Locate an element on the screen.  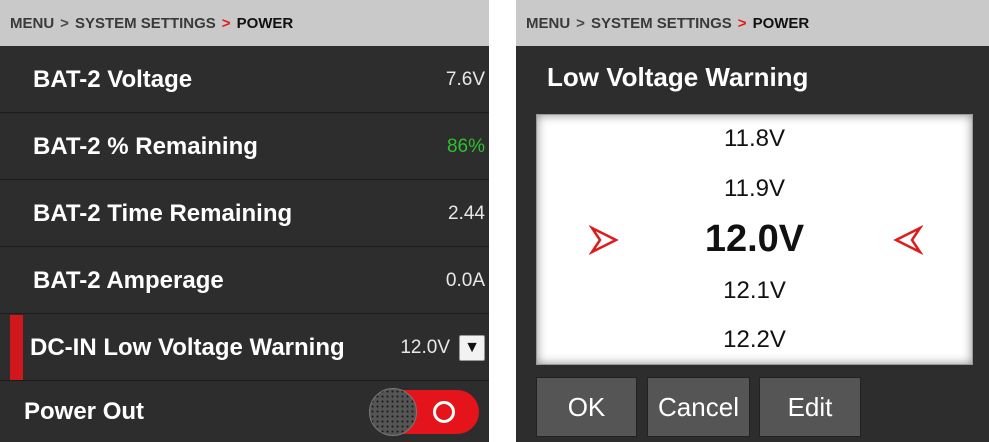
row-label: BAT-2 Amperage is located at coordinates (128, 280).